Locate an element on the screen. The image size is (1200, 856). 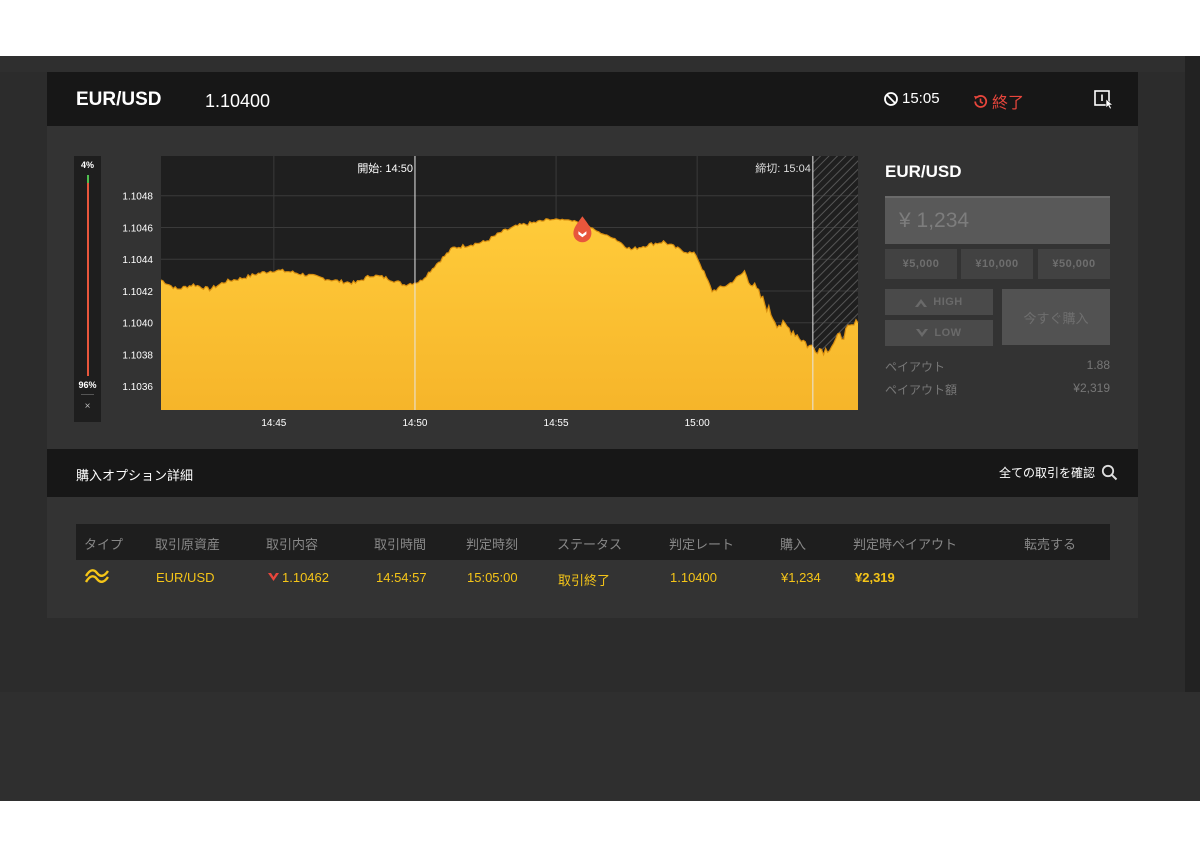
payout-amount-row: ペイアウト額 ¥2,319 is located at coordinates (997, 389).